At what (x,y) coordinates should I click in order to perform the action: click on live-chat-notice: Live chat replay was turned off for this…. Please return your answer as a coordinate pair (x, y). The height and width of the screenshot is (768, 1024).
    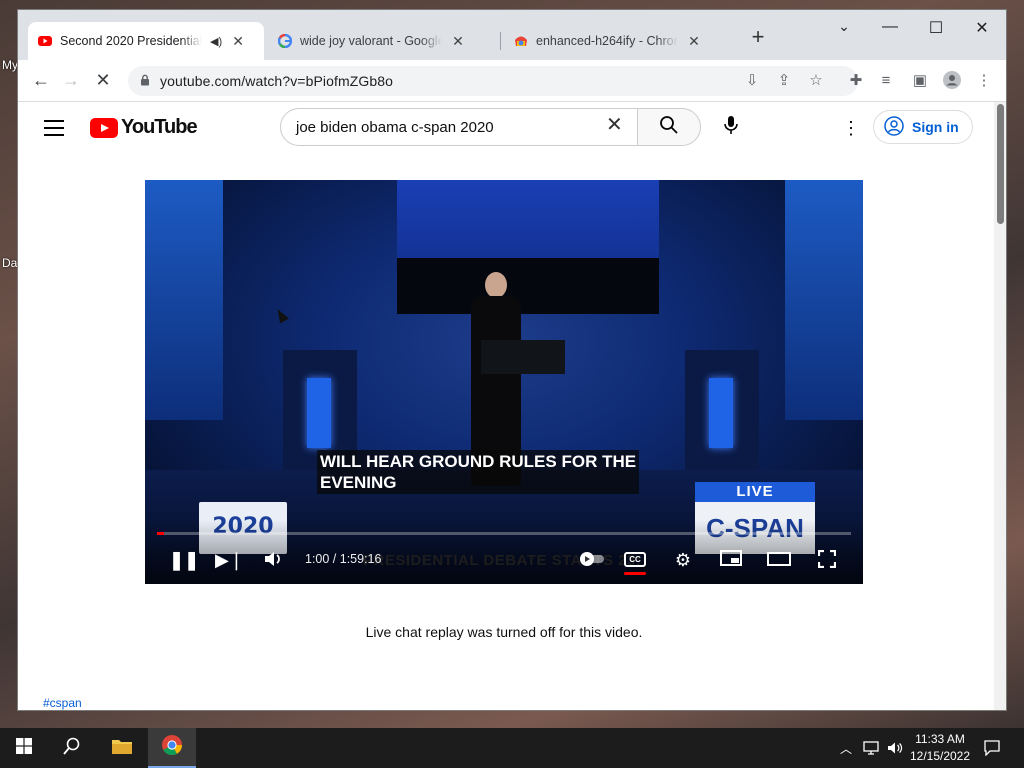
    Looking at the image, I should click on (504, 632).